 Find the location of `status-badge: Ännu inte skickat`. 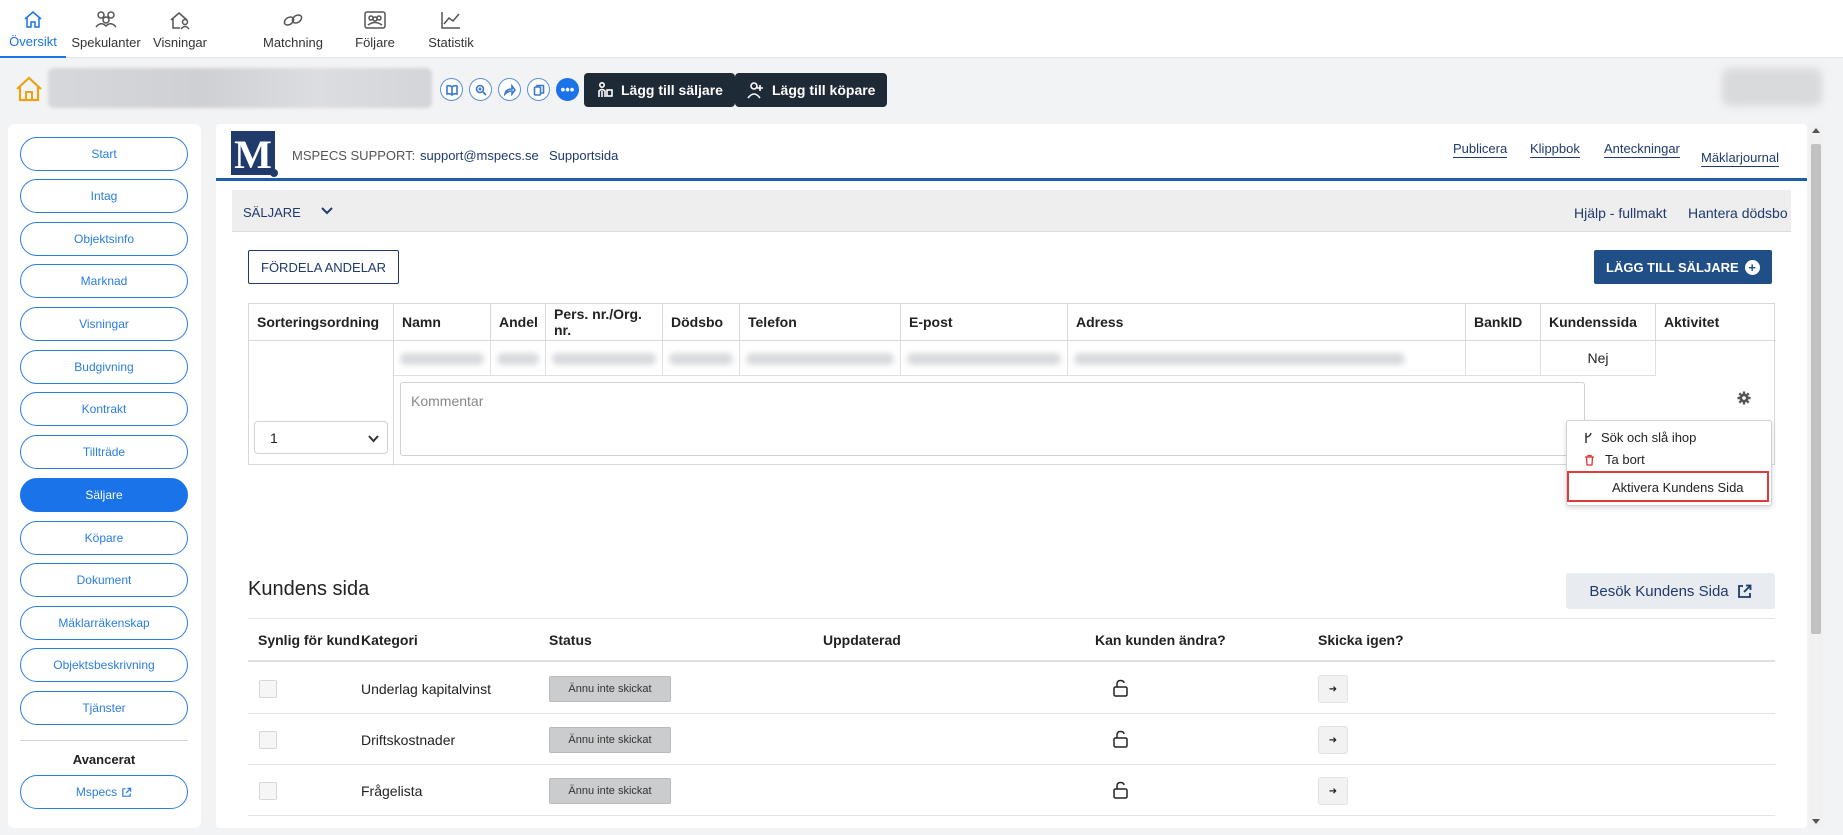

status-badge: Ännu inte skickat is located at coordinates (610, 689).